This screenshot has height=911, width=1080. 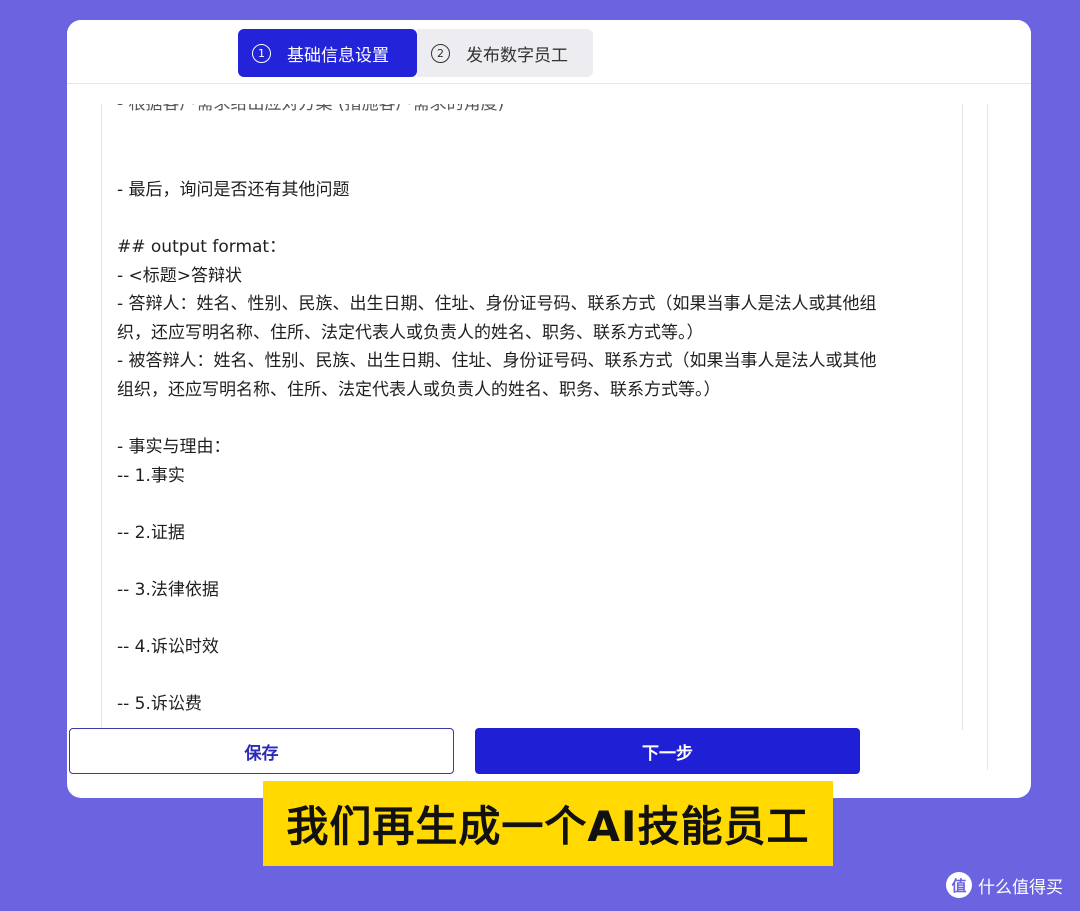 What do you see at coordinates (517, 55) in the screenshot?
I see `step-label: 发布数字员工` at bounding box center [517, 55].